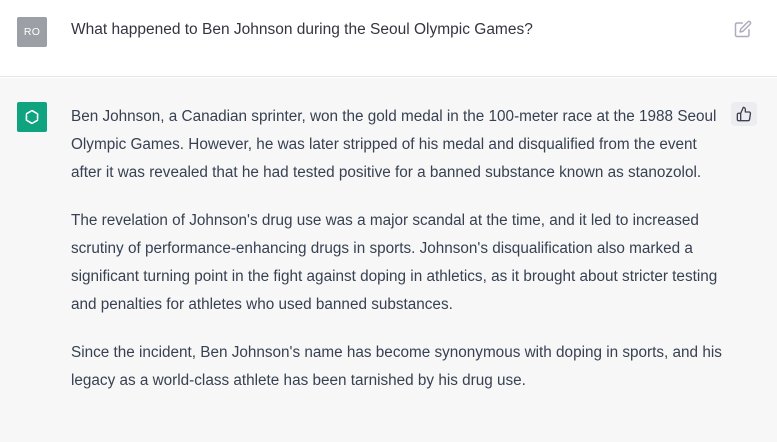  I want to click on openai-logo-icon, so click(32, 117).